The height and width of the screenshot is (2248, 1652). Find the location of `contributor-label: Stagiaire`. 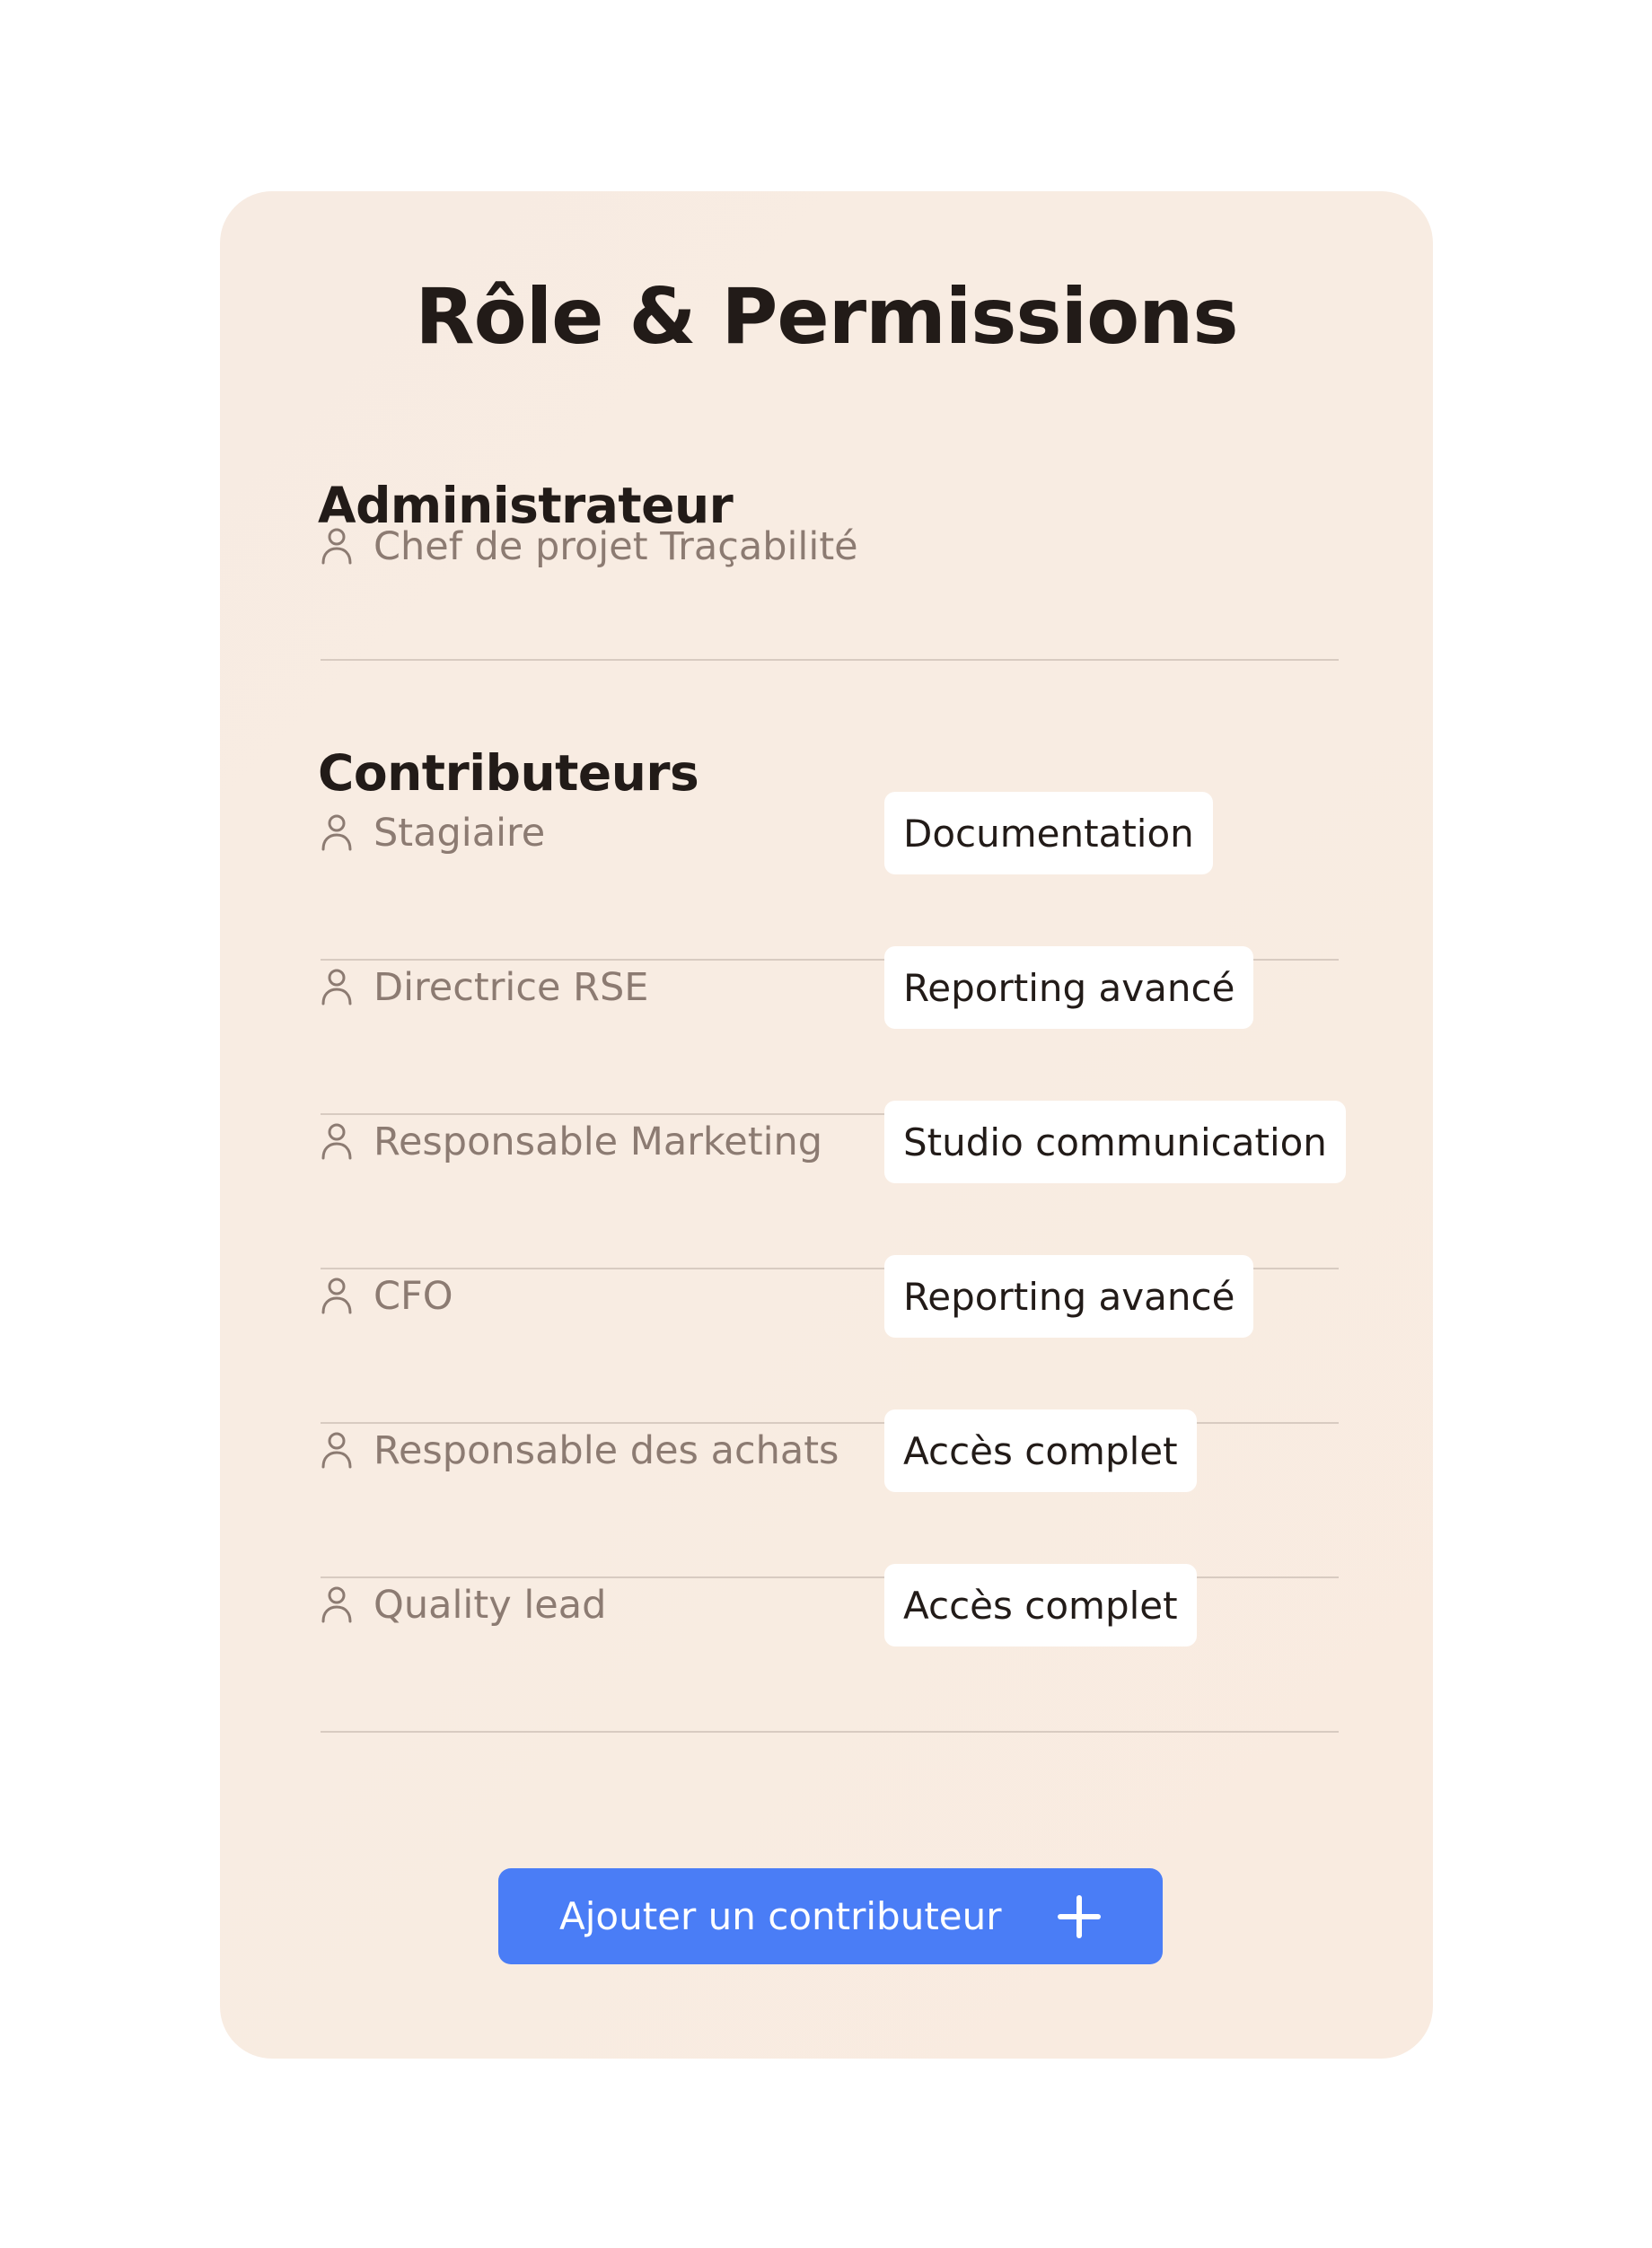

contributor-label: Stagiaire is located at coordinates (460, 834).